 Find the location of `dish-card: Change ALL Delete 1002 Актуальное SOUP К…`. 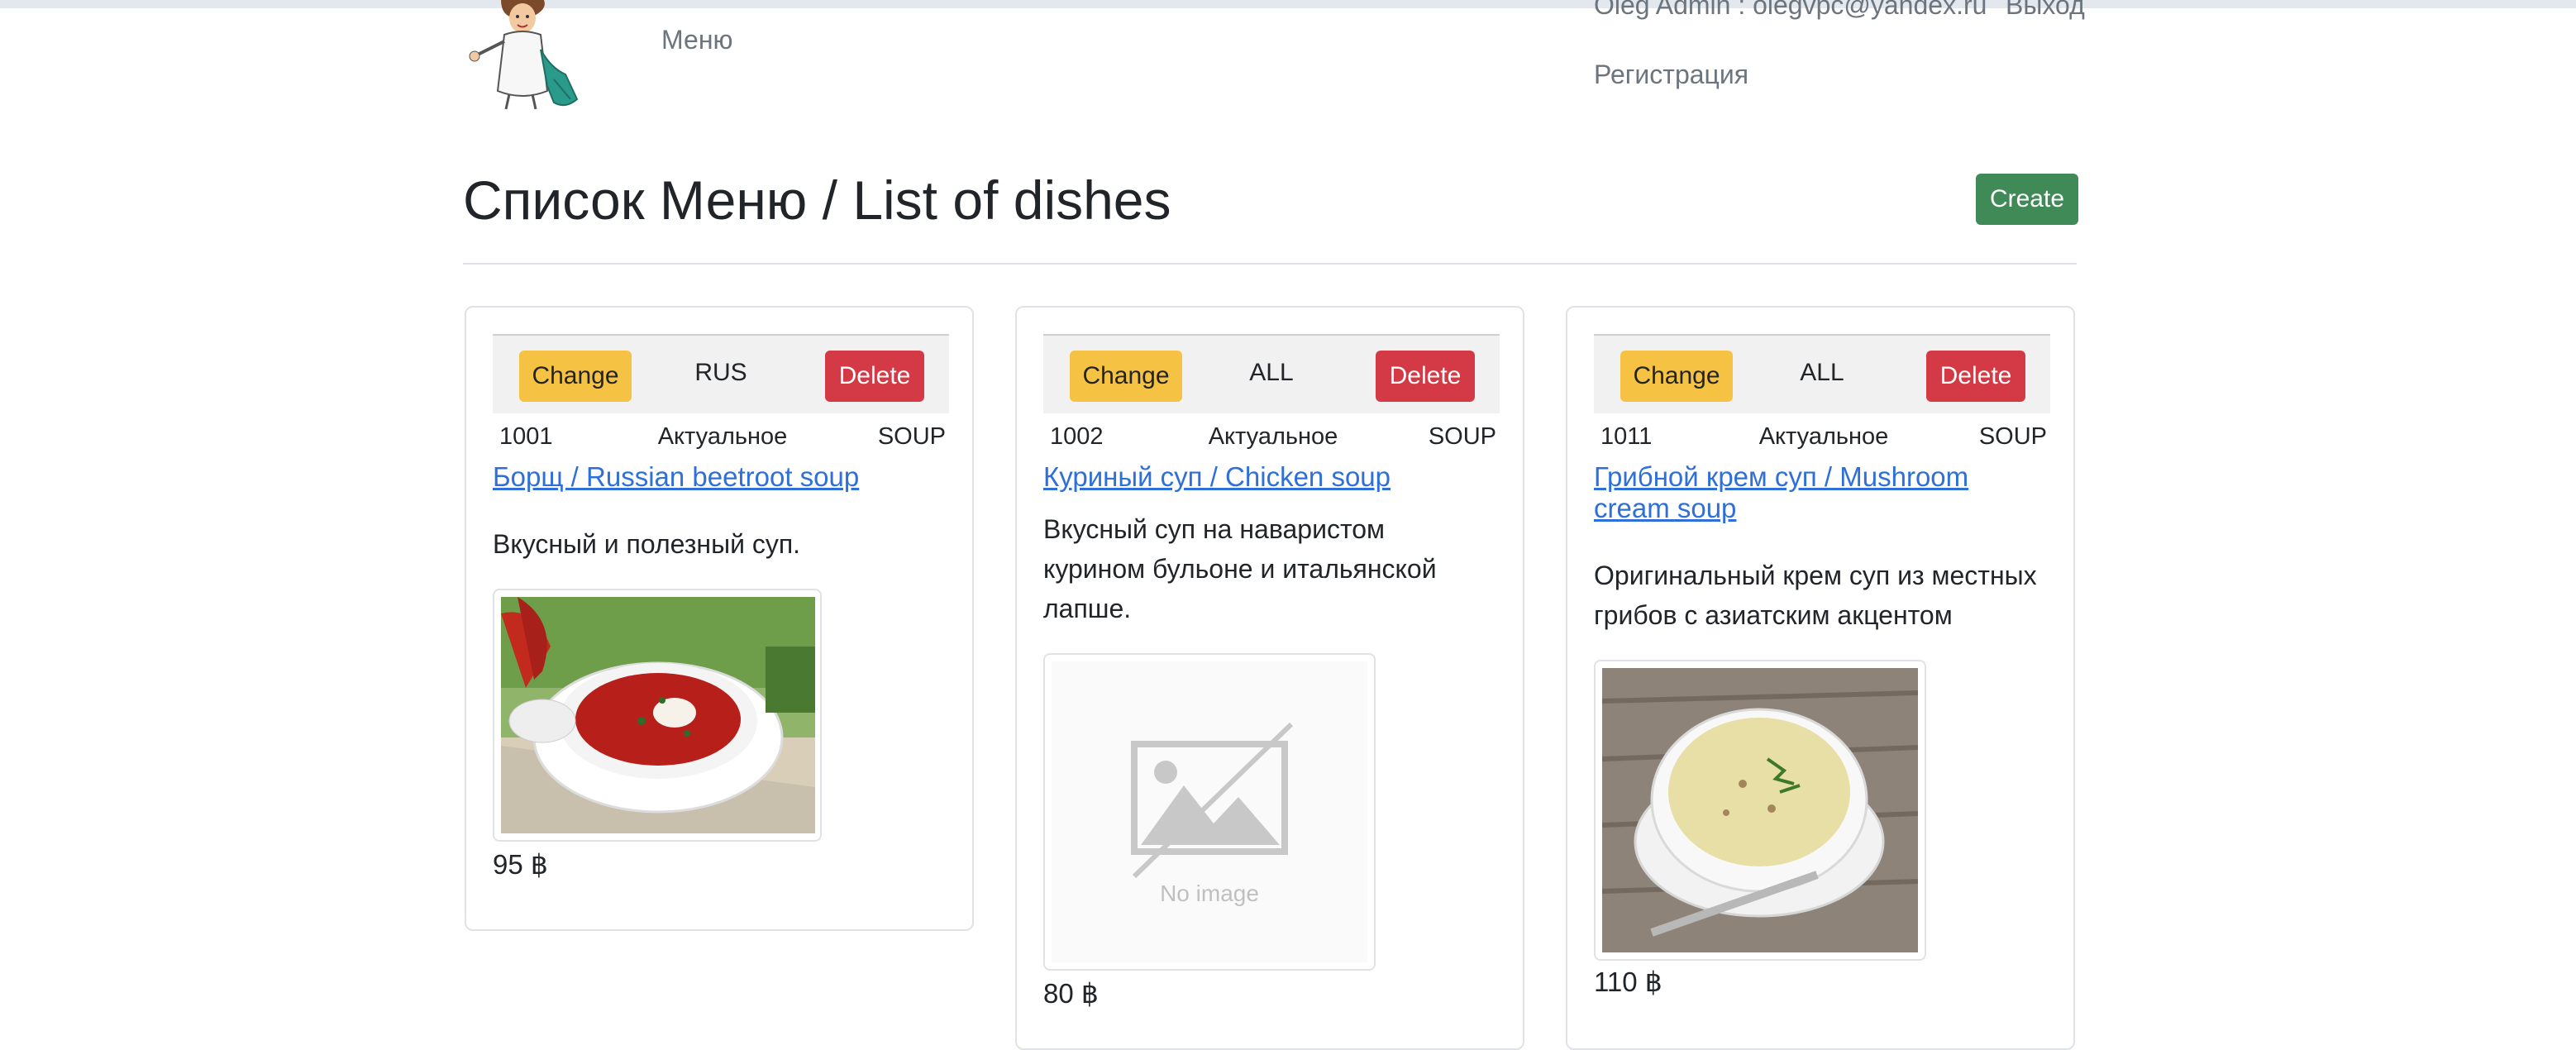

dish-card: Change ALL Delete 1002 Актуальное SOUP К… is located at coordinates (1269, 678).